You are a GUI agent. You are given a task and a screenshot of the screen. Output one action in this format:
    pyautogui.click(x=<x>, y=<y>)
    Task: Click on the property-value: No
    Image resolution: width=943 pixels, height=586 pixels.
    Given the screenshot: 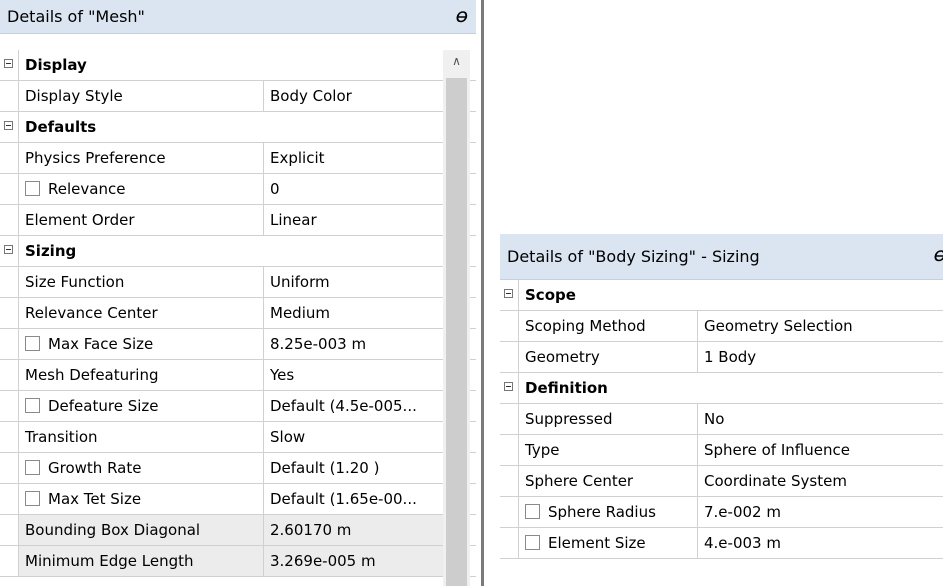 What is the action you would take?
    pyautogui.click(x=820, y=419)
    